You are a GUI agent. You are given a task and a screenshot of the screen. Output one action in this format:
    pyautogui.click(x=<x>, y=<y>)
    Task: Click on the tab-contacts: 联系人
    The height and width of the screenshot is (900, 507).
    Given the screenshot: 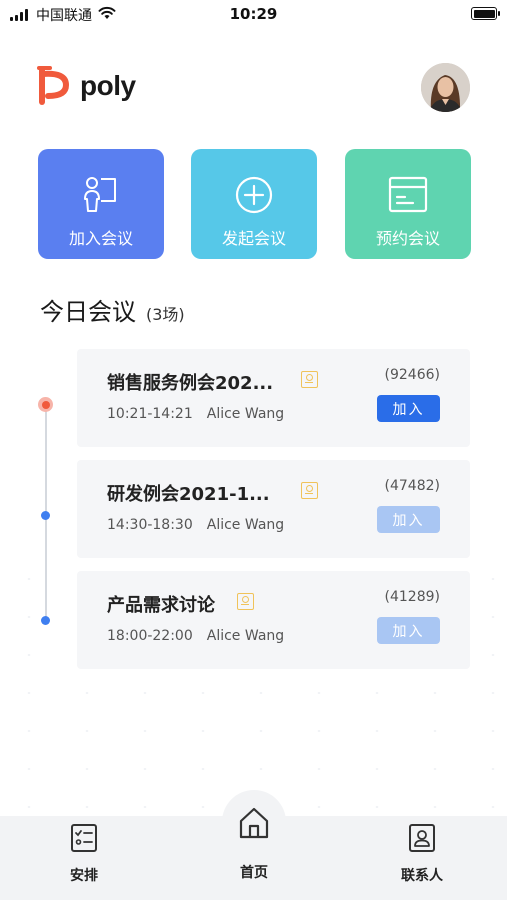 What is the action you would take?
    pyautogui.click(x=422, y=854)
    